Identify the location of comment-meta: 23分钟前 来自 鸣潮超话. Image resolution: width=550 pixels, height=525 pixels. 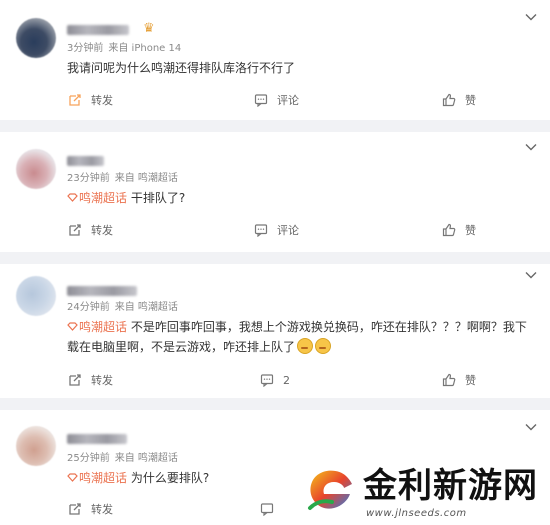
(125, 179).